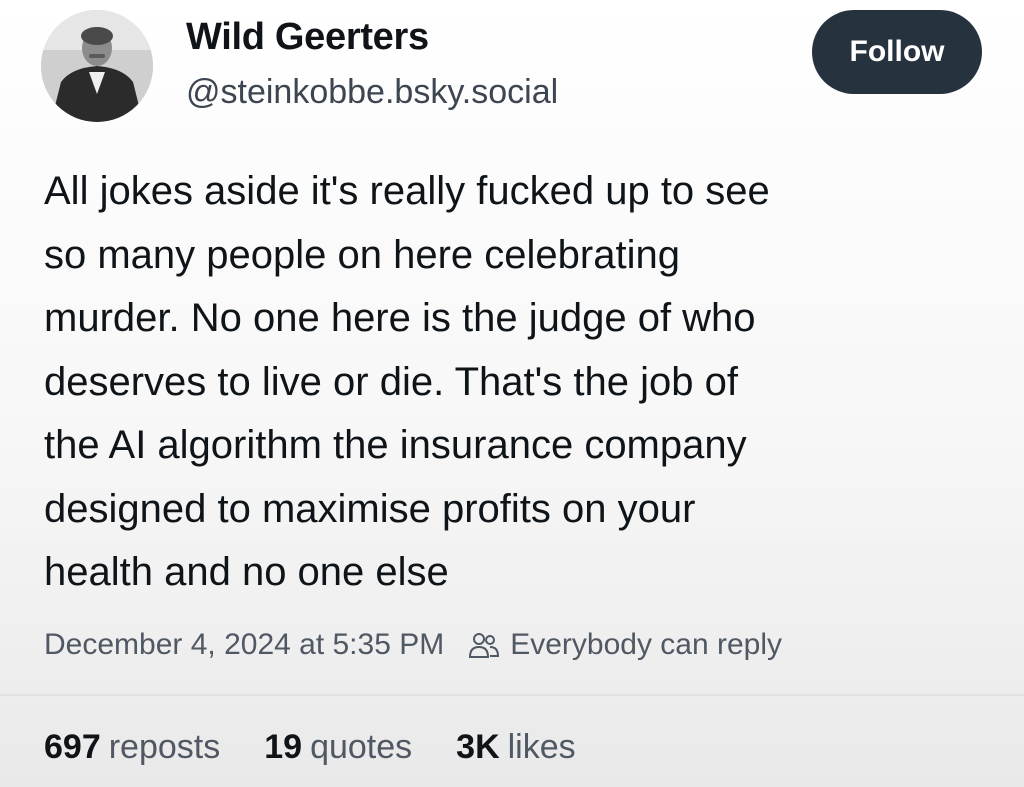 The height and width of the screenshot is (787, 1024). What do you see at coordinates (897, 52) in the screenshot?
I see `follow-button: Follow` at bounding box center [897, 52].